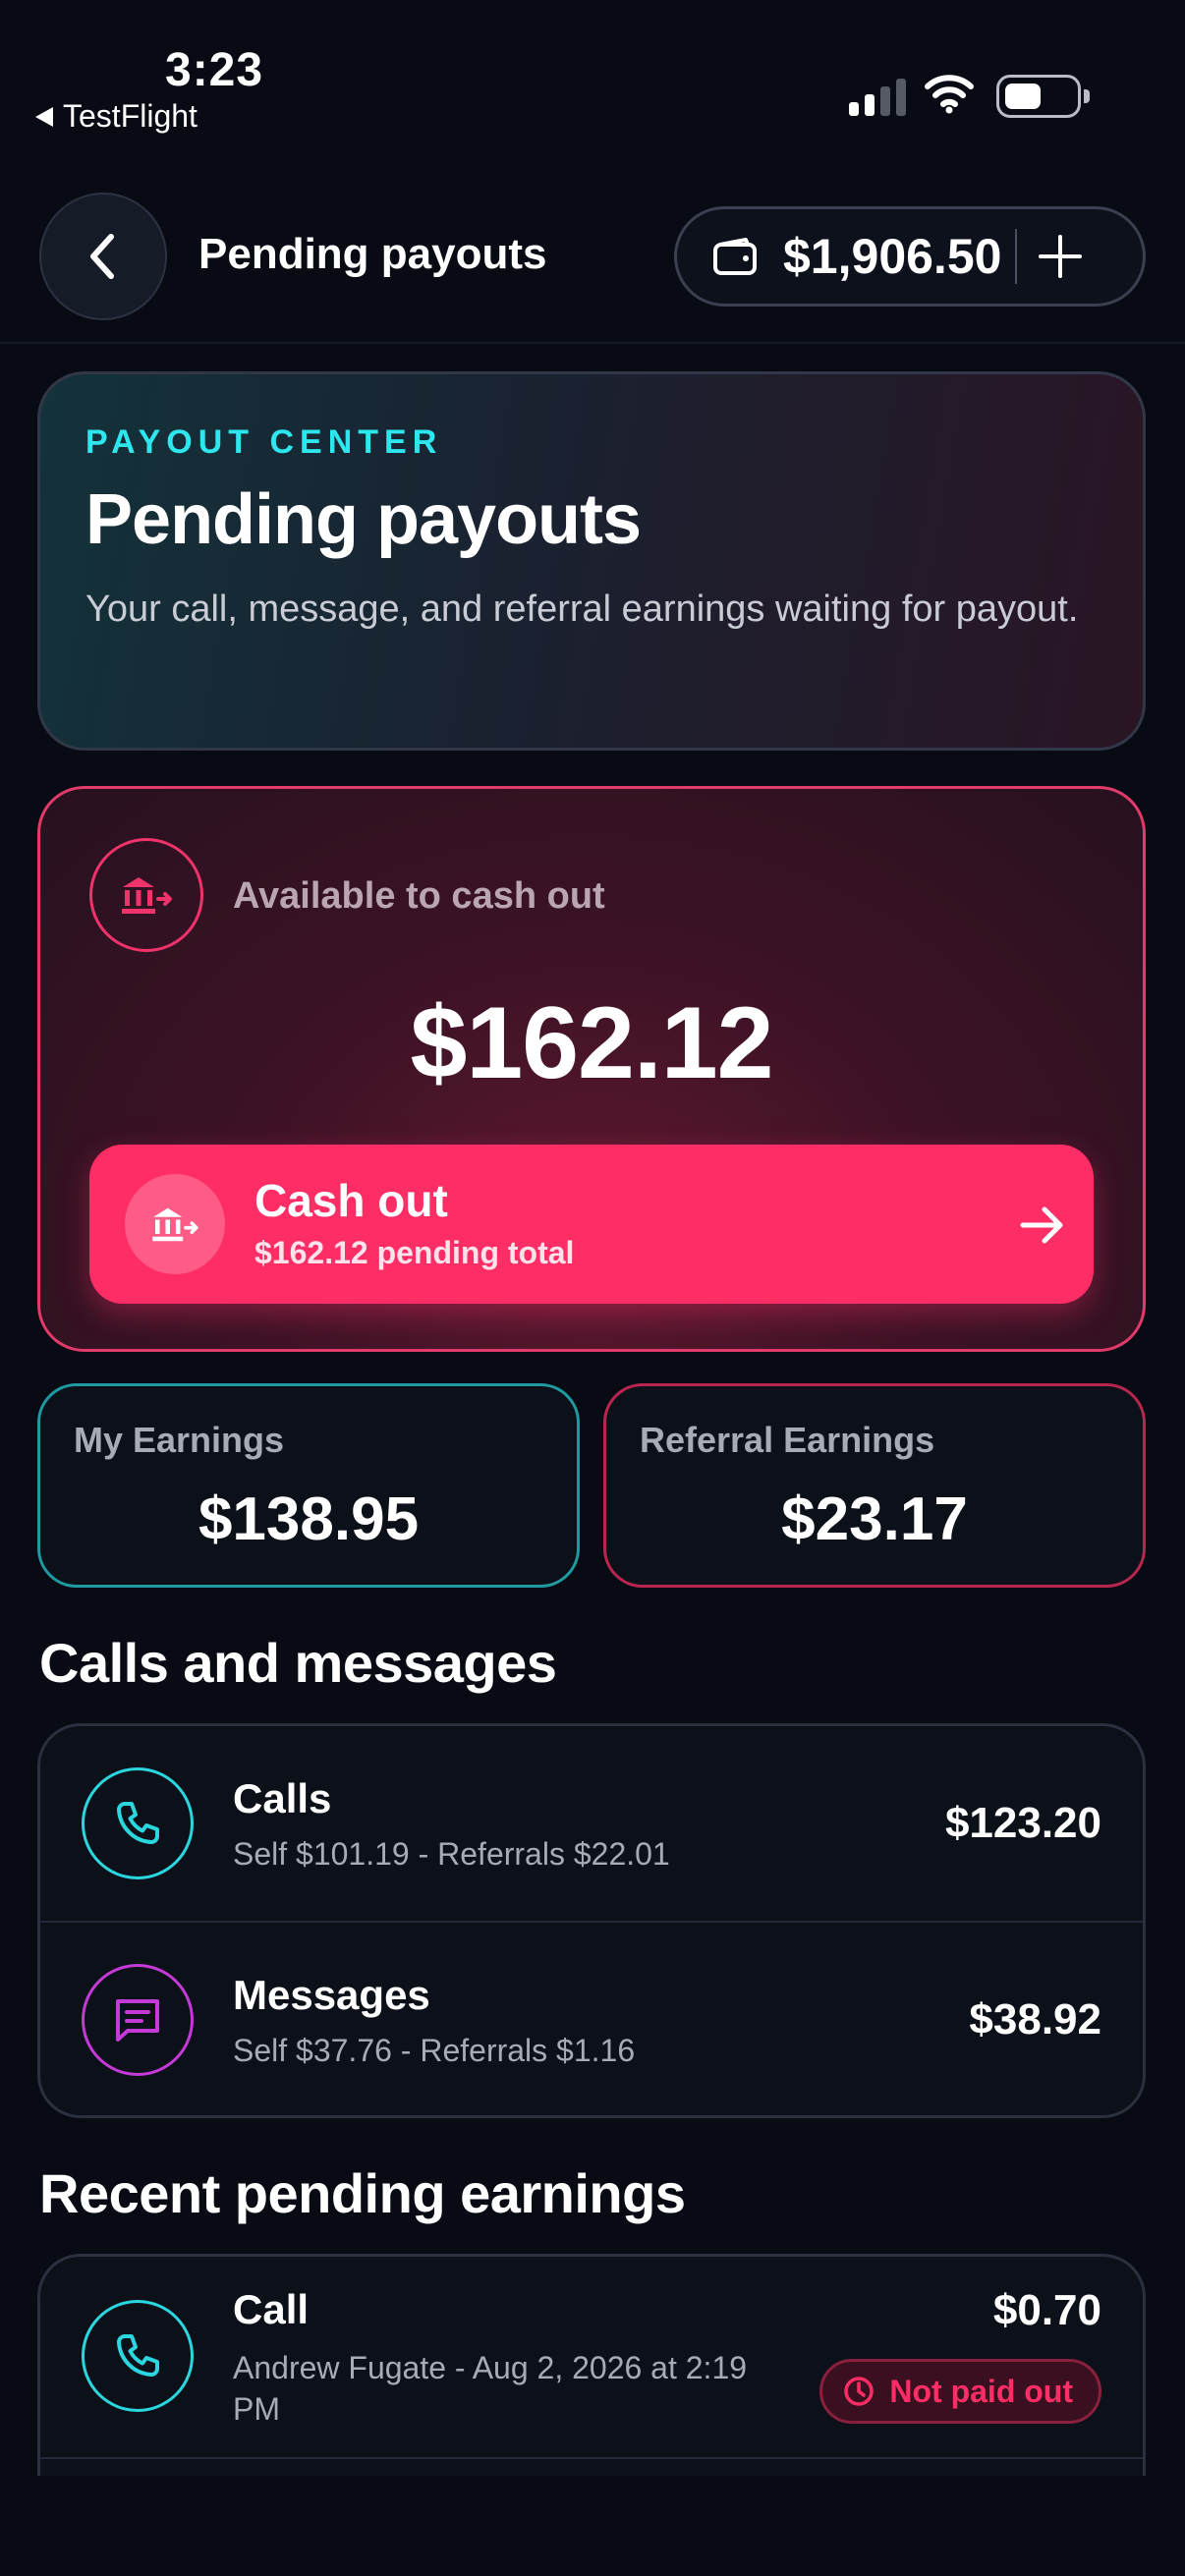  What do you see at coordinates (44, 116) in the screenshot?
I see `back-triangle-icon` at bounding box center [44, 116].